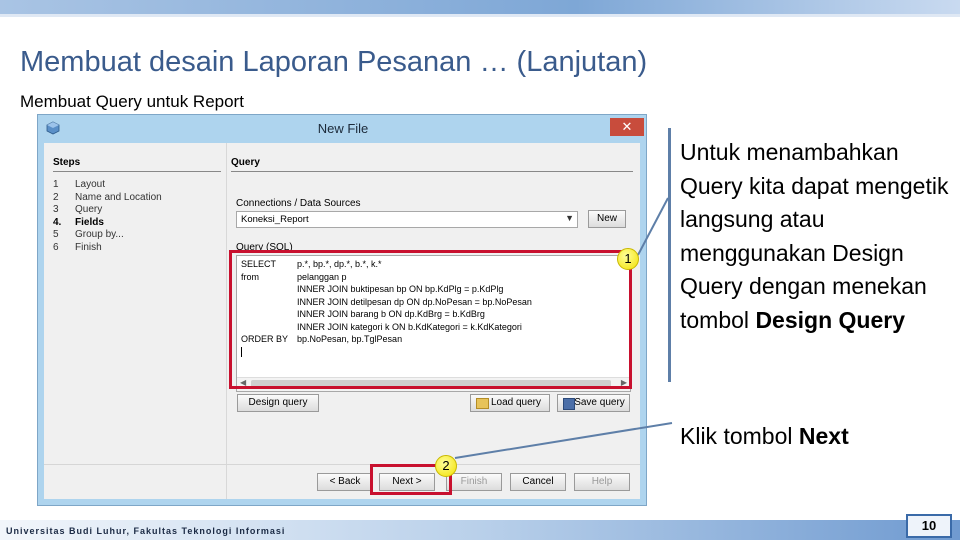 The width and height of the screenshot is (960, 540). What do you see at coordinates (446, 466) in the screenshot?
I see `callout-marker-2: 2` at bounding box center [446, 466].